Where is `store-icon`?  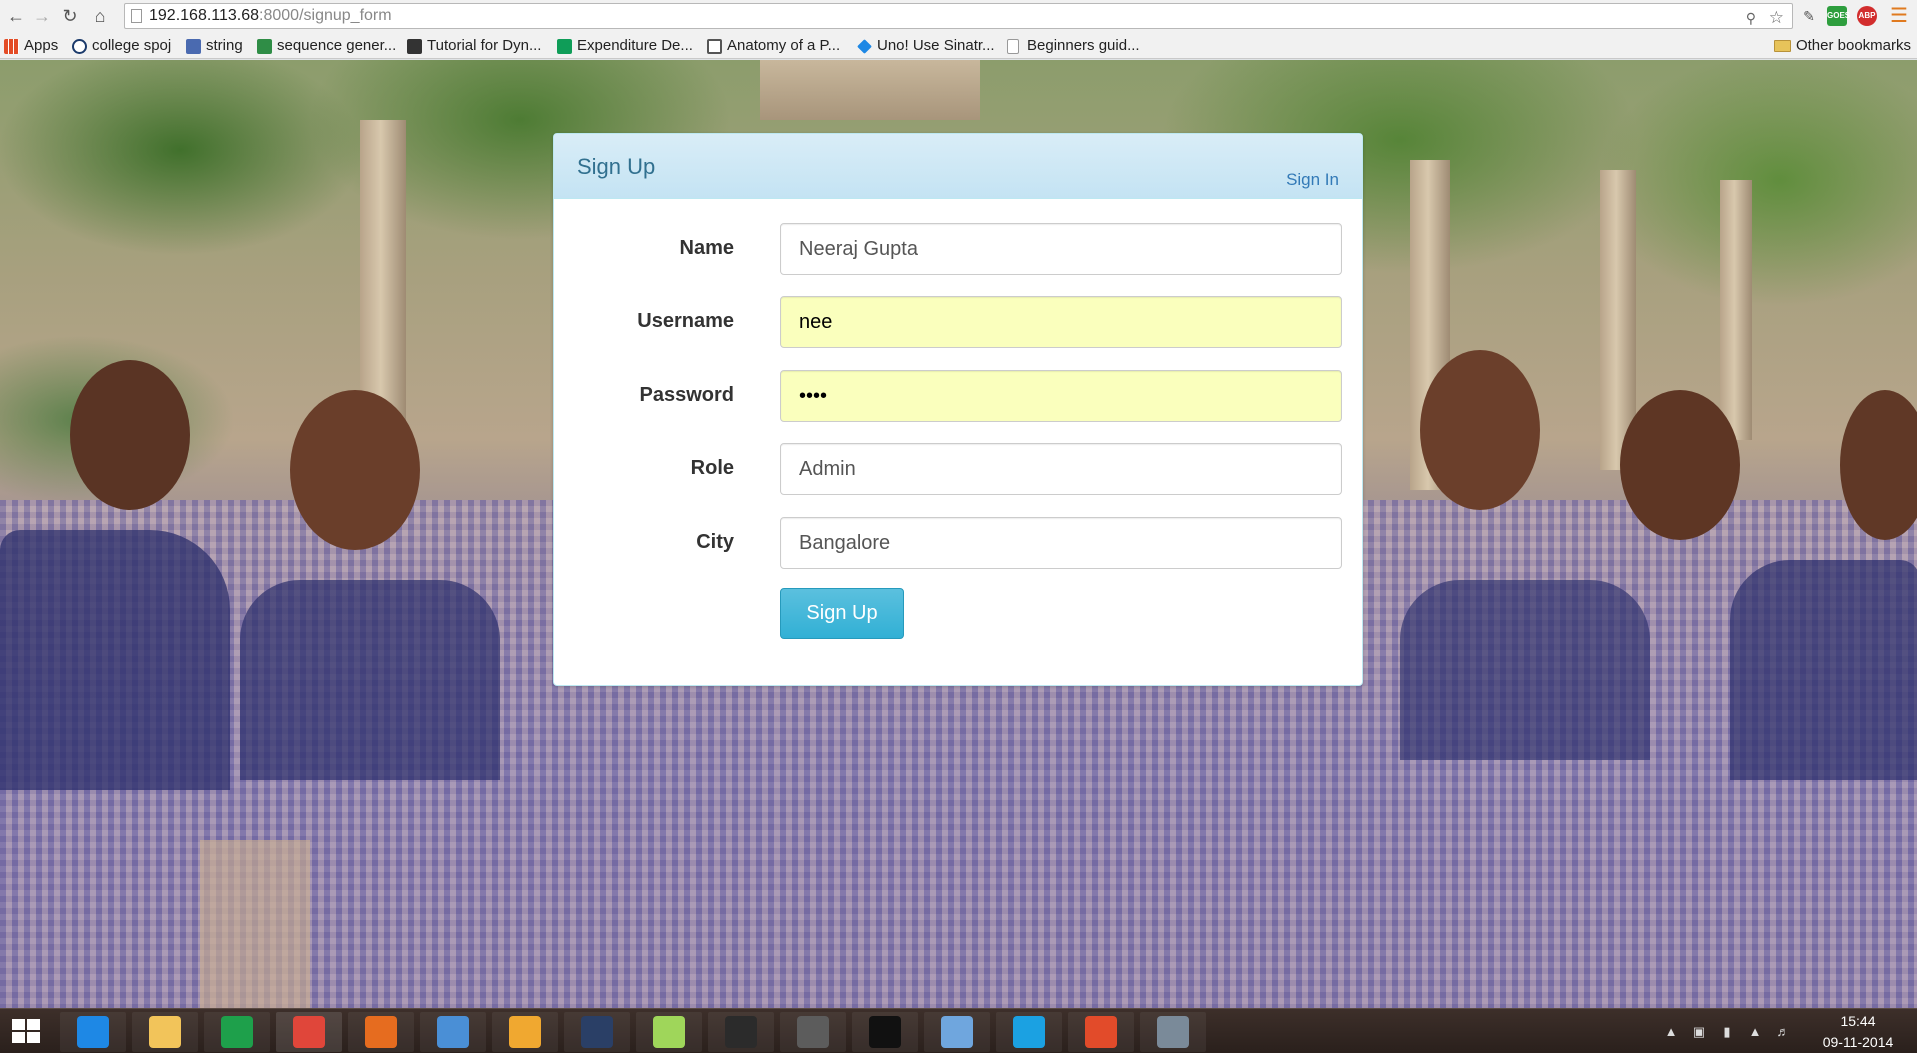
store-icon is located at coordinates (237, 1032).